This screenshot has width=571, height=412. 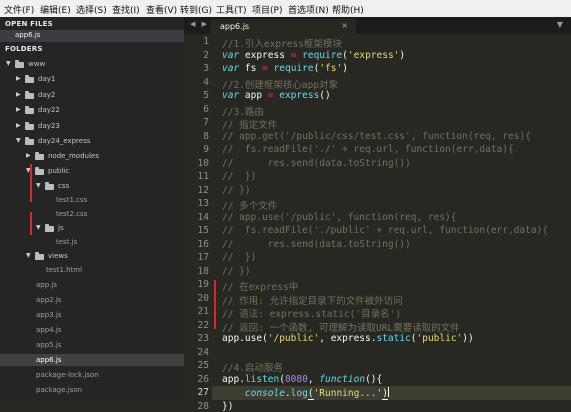 What do you see at coordinates (126, 9) in the screenshot?
I see `menu-find: 查找(I)` at bounding box center [126, 9].